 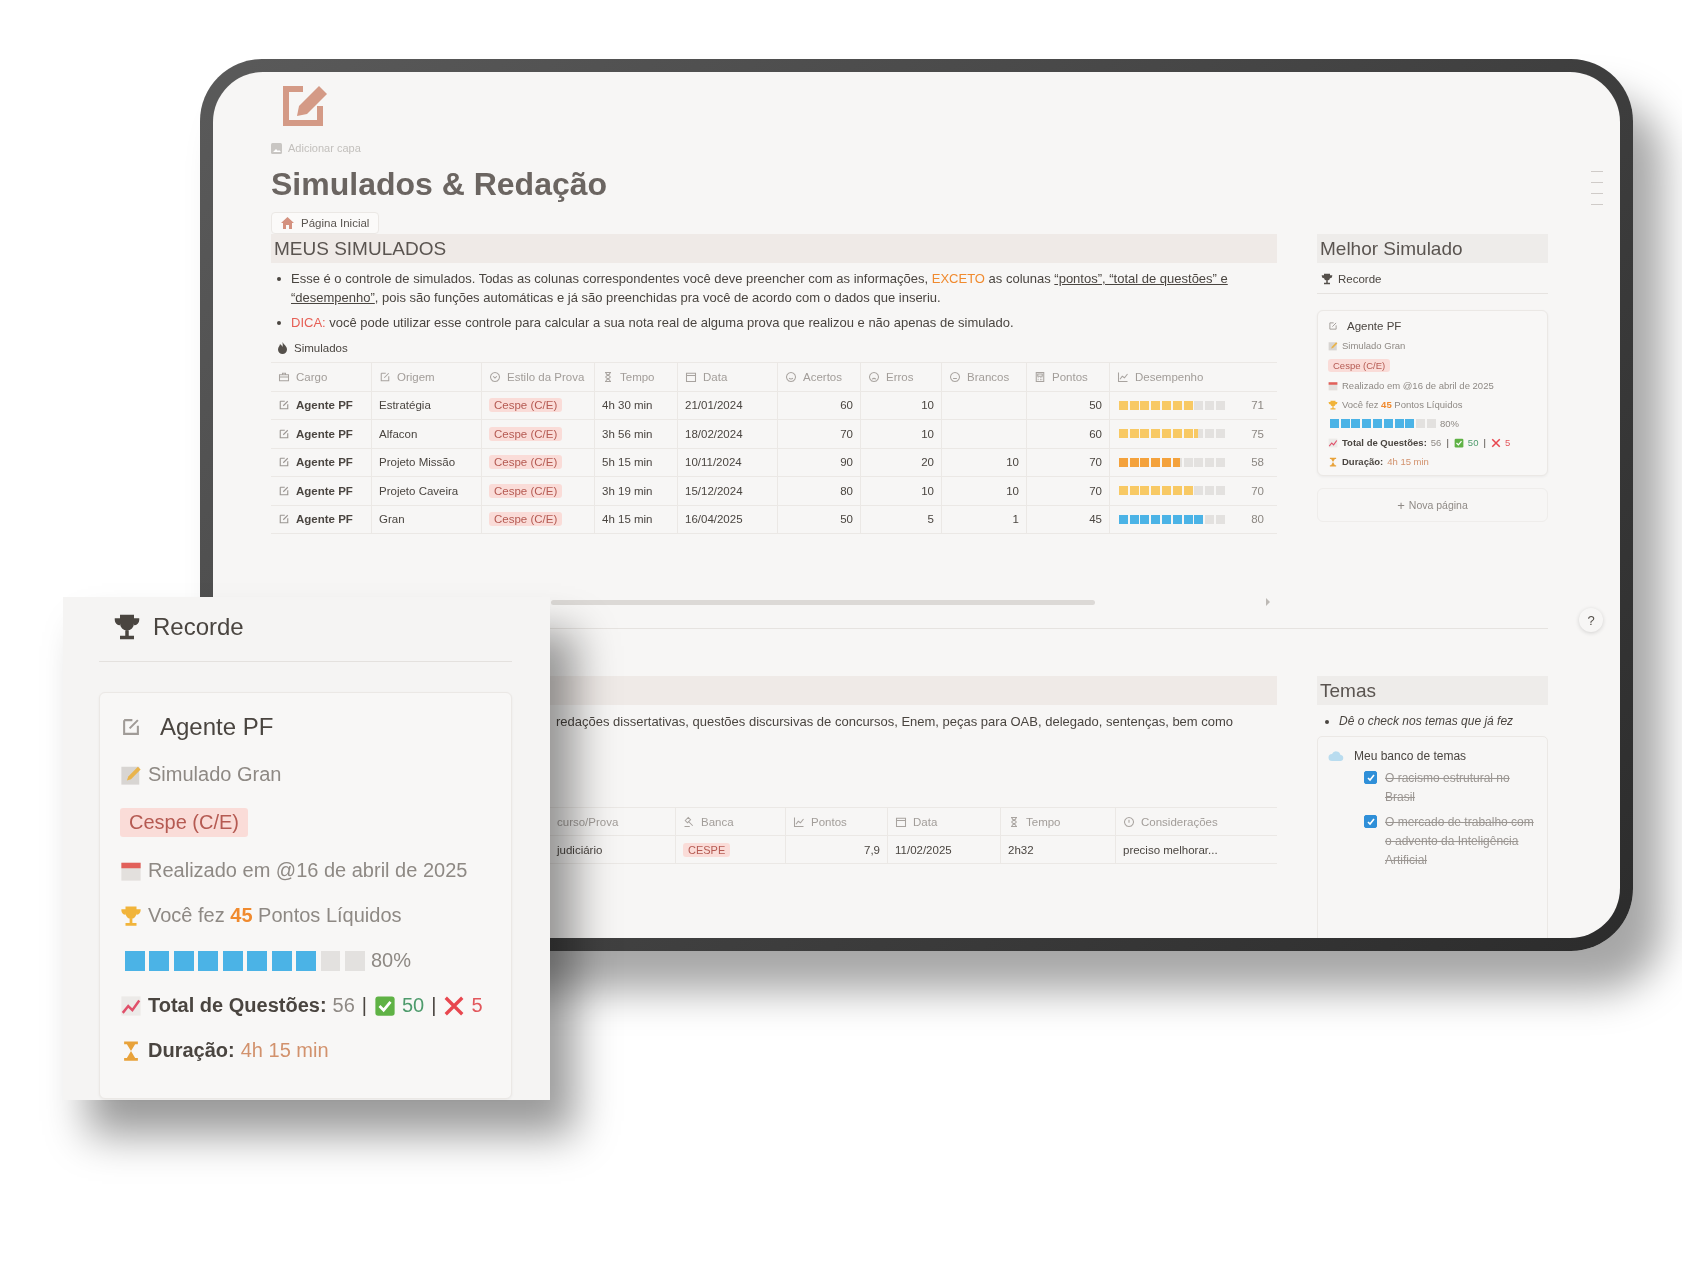 I want to click on table-cell: 20, so click(x=901, y=462).